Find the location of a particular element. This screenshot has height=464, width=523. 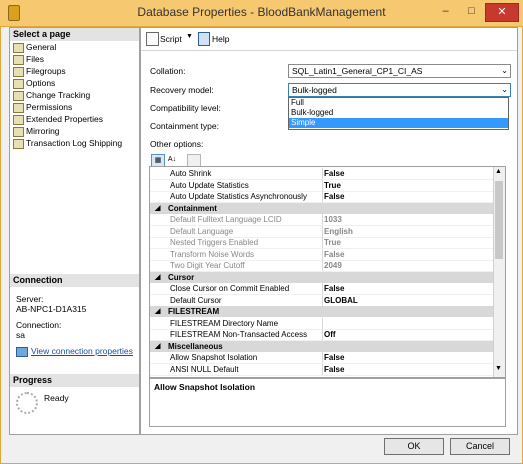

script-button: Script is located at coordinates (171, 39).